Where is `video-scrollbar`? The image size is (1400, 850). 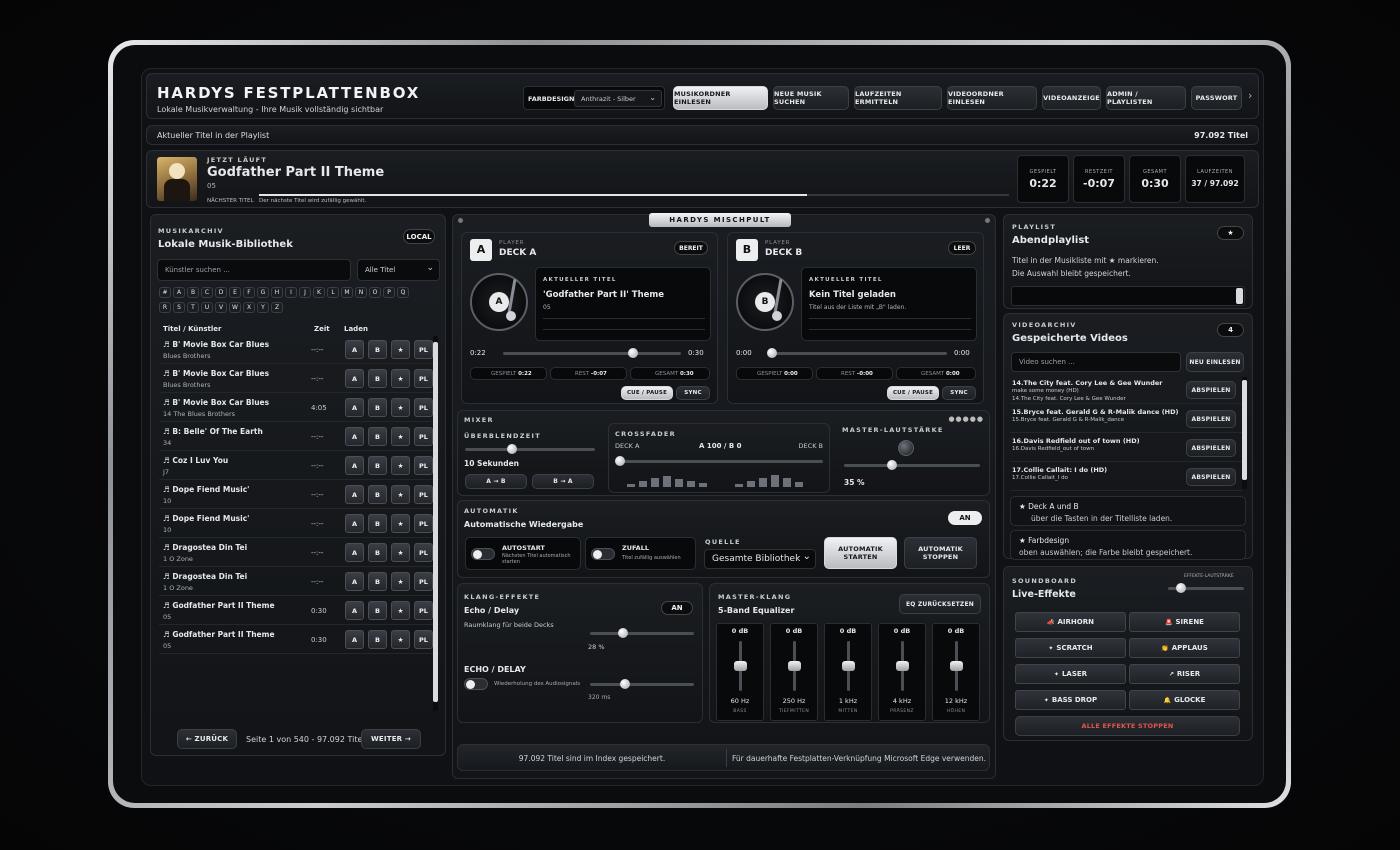 video-scrollbar is located at coordinates (1244, 433).